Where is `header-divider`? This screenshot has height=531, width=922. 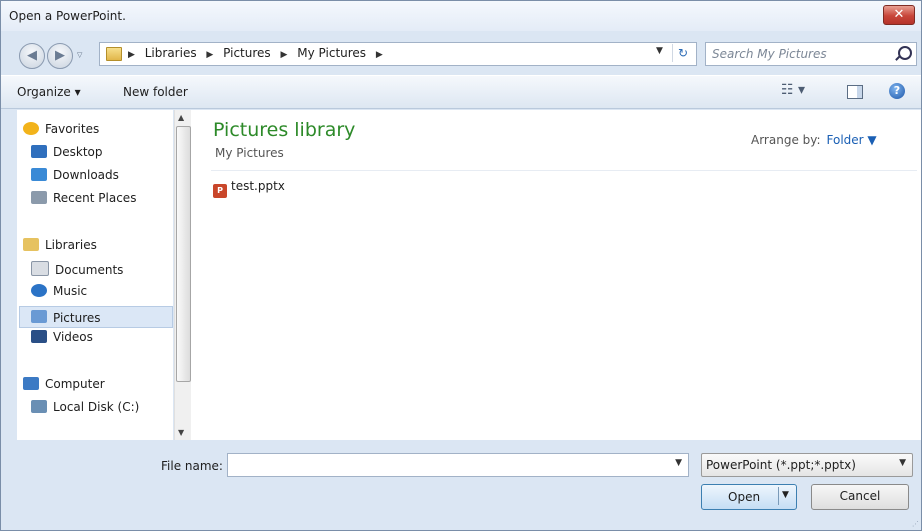
header-divider is located at coordinates (564, 170).